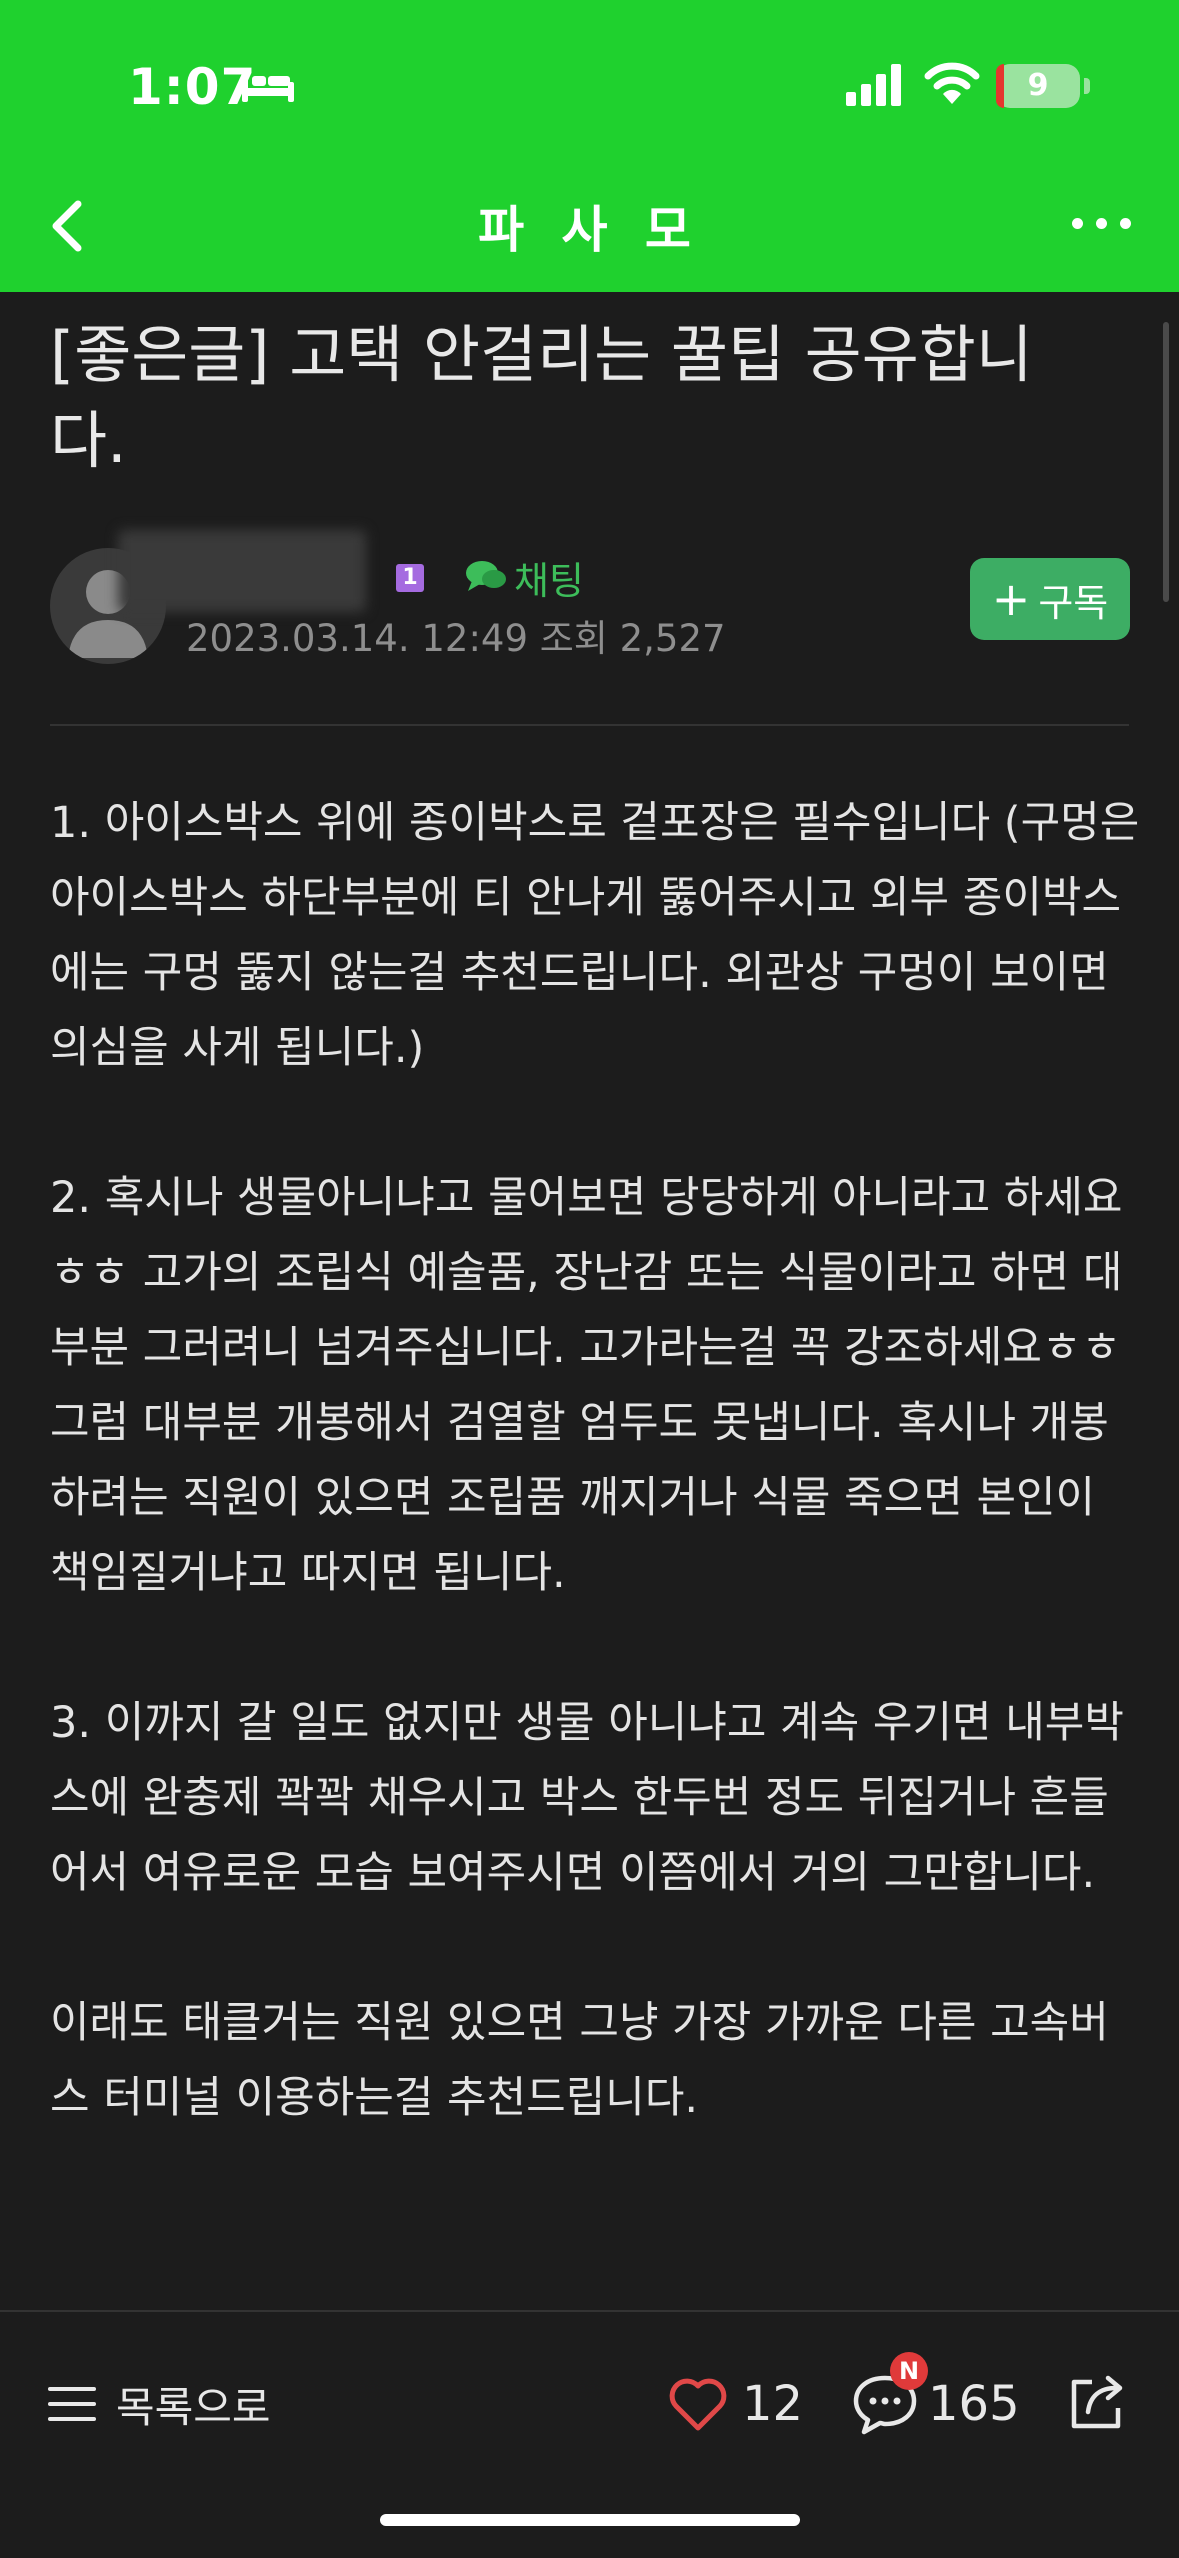  What do you see at coordinates (486, 576) in the screenshot?
I see `chat-bubbles-icon` at bounding box center [486, 576].